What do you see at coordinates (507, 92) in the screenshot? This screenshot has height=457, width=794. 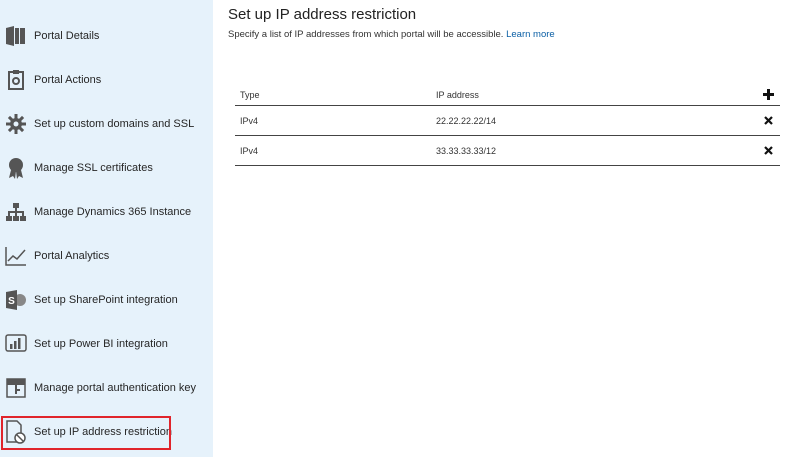 I see `table-header: Type IP address` at bounding box center [507, 92].